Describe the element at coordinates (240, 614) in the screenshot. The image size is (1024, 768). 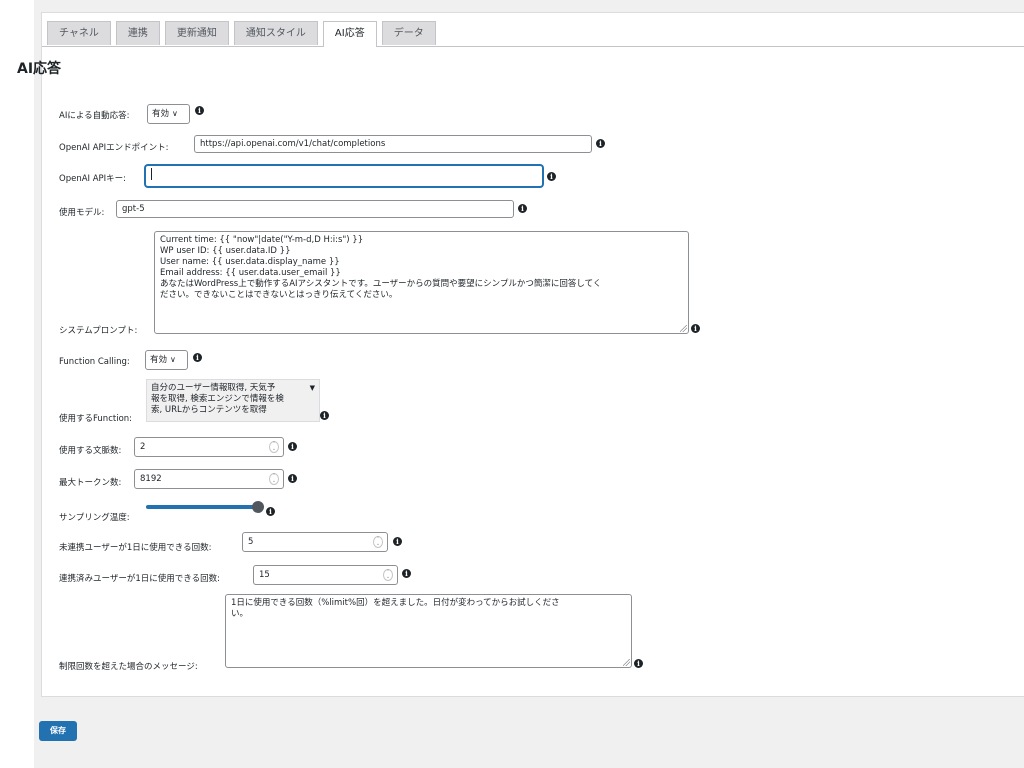
I see `message-line: い。` at that location.